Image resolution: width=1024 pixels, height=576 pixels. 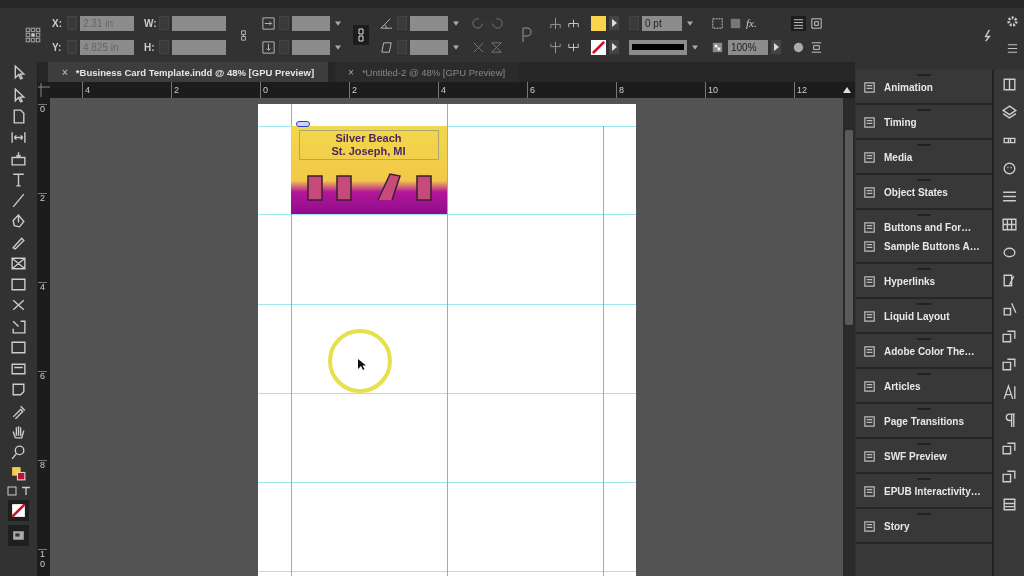 I want to click on grid-icon, so click(x=1009, y=224).